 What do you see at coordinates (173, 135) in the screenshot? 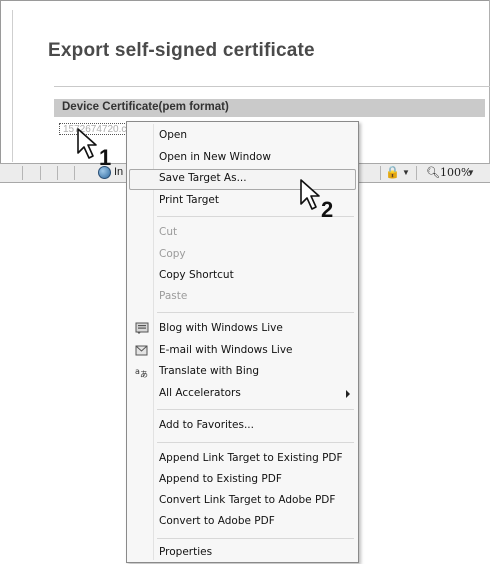
I see `menu-item-label: Open` at bounding box center [173, 135].